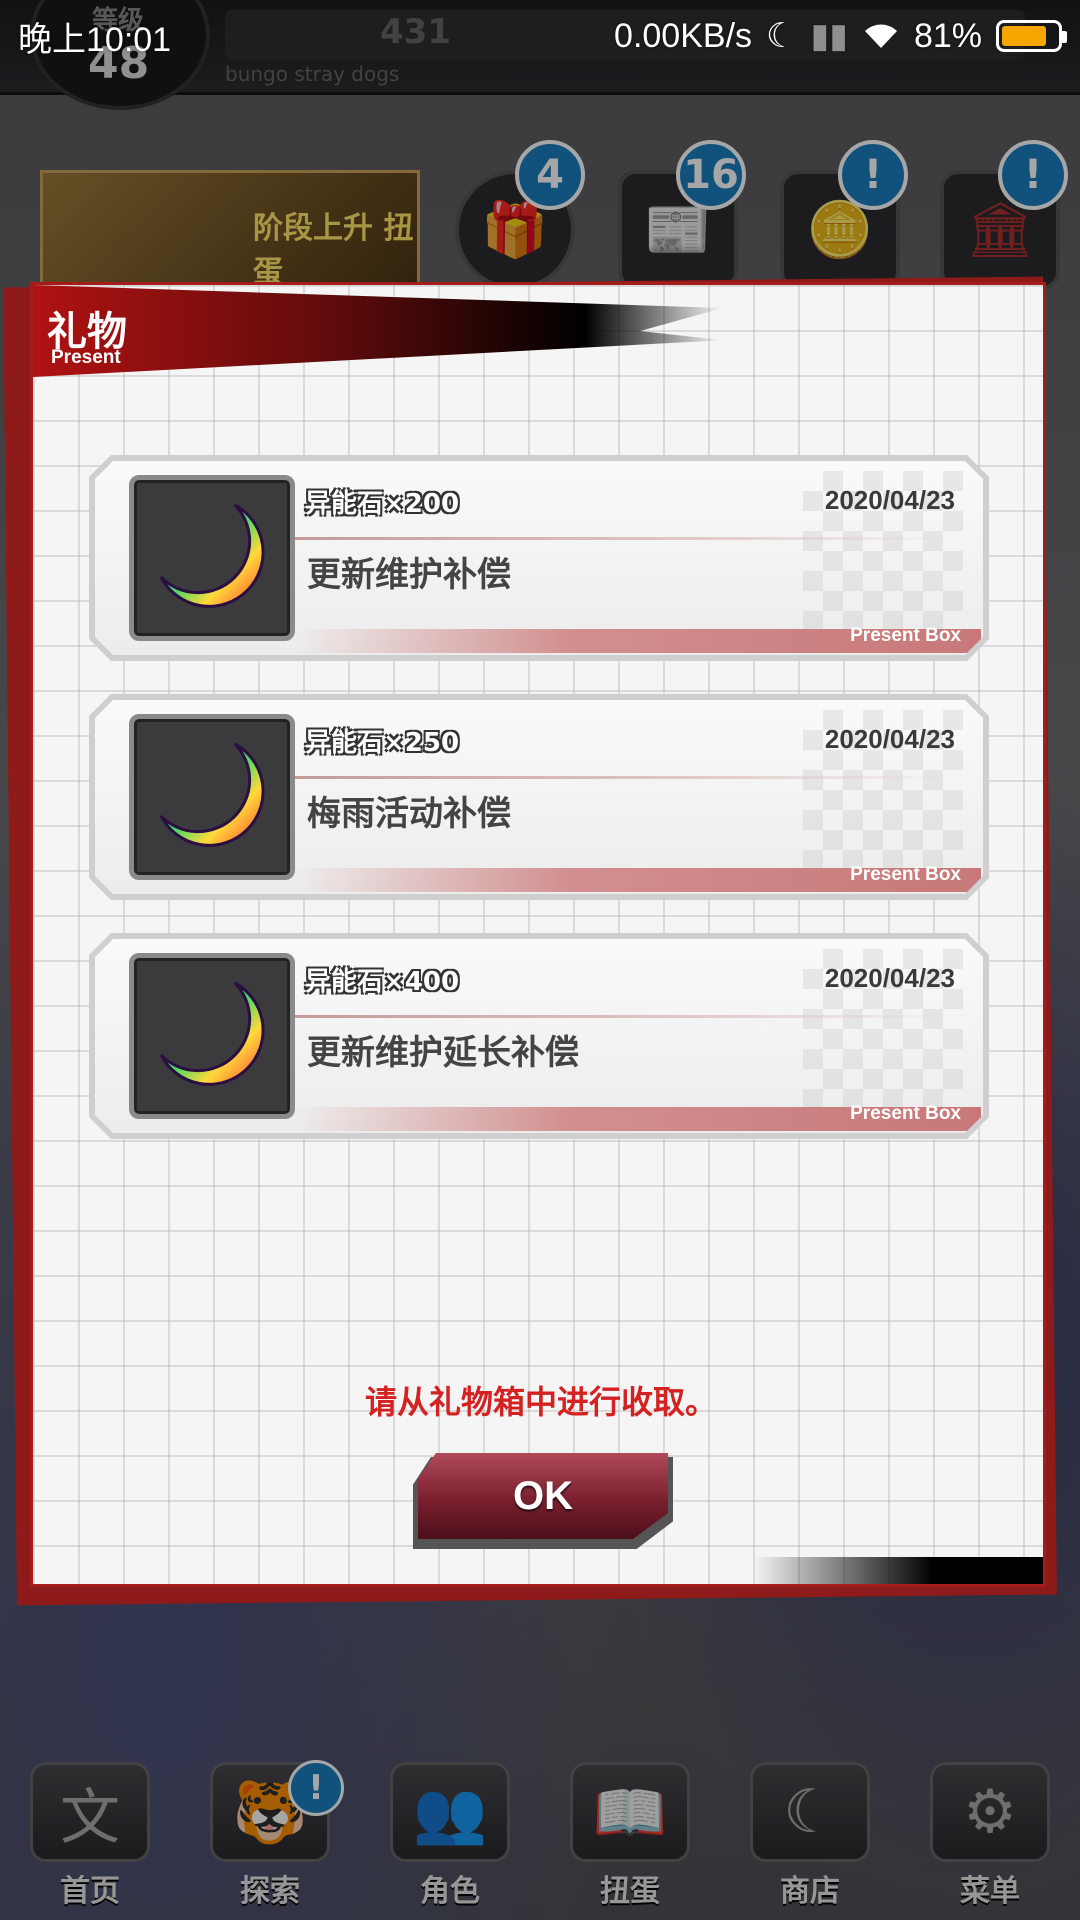  I want to click on moon-icon: ☾, so click(781, 36).